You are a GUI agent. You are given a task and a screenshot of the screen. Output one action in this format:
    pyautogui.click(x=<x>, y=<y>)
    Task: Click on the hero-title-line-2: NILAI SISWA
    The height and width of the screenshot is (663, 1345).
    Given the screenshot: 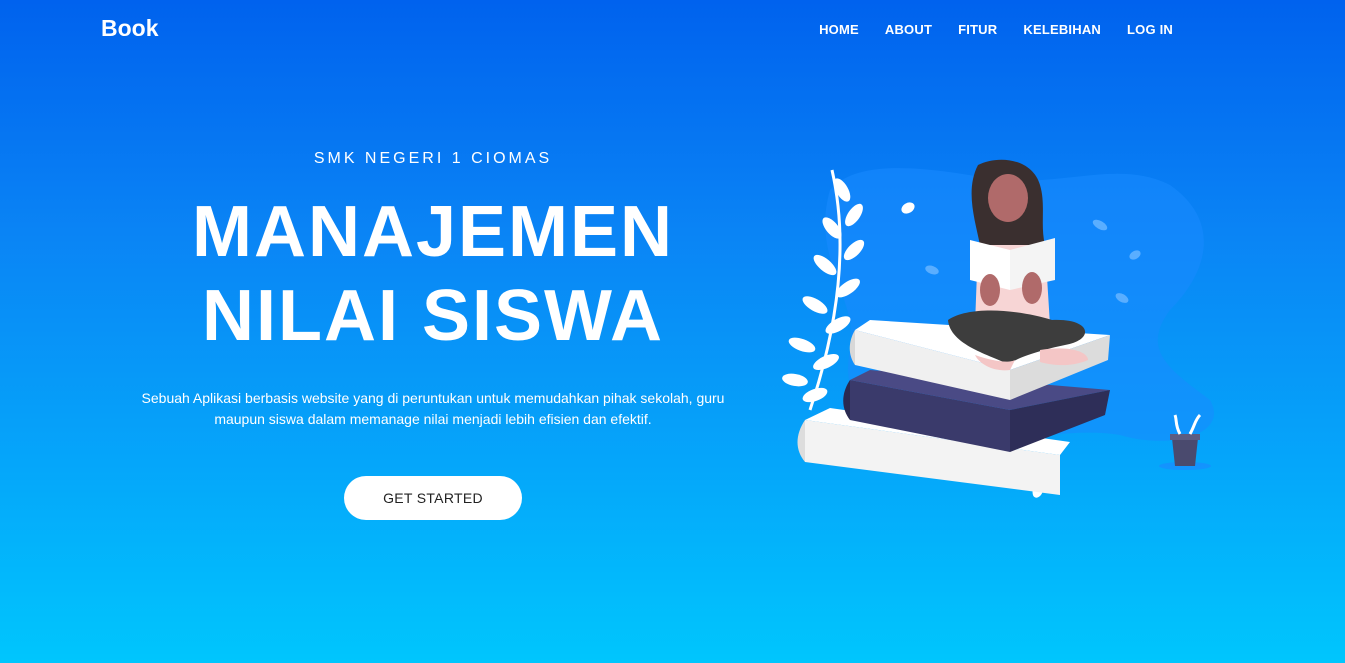 What is the action you would take?
    pyautogui.click(x=432, y=316)
    